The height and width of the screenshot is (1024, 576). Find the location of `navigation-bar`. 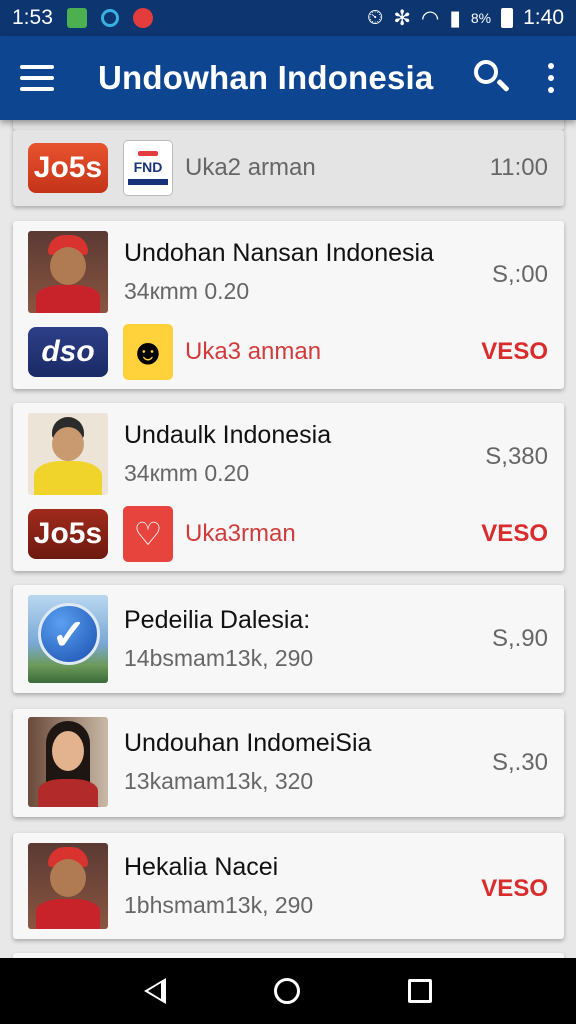

navigation-bar is located at coordinates (288, 991).